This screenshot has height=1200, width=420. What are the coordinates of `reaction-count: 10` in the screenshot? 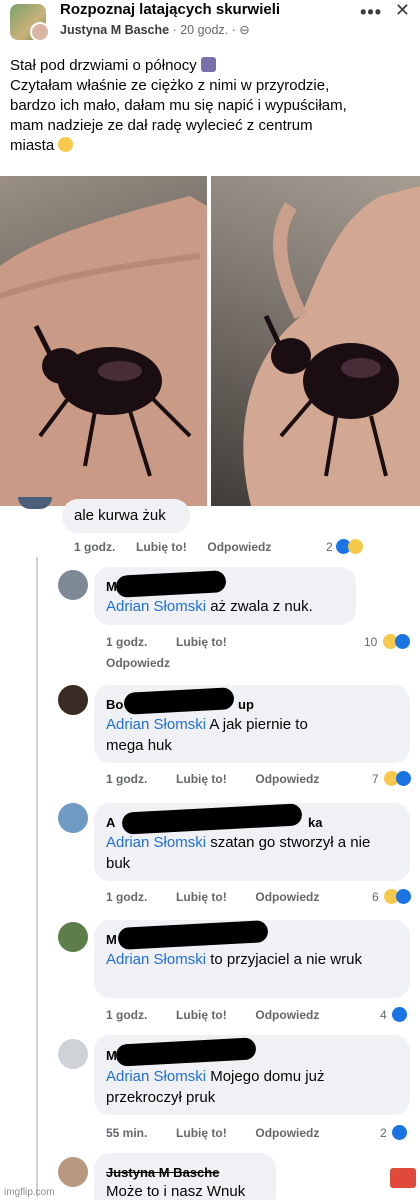 It's located at (371, 642).